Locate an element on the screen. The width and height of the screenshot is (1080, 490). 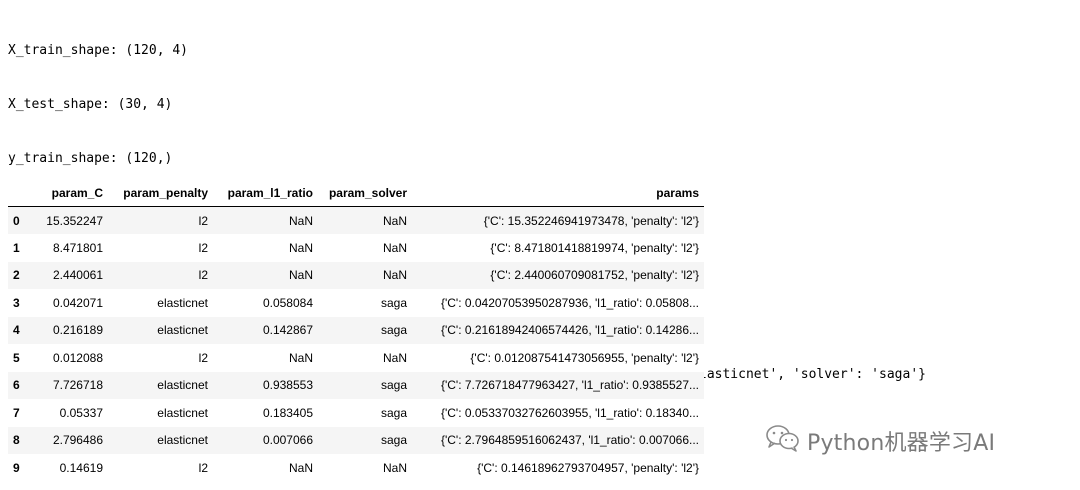
cell-param-c: 0.042071 is located at coordinates (77, 302).